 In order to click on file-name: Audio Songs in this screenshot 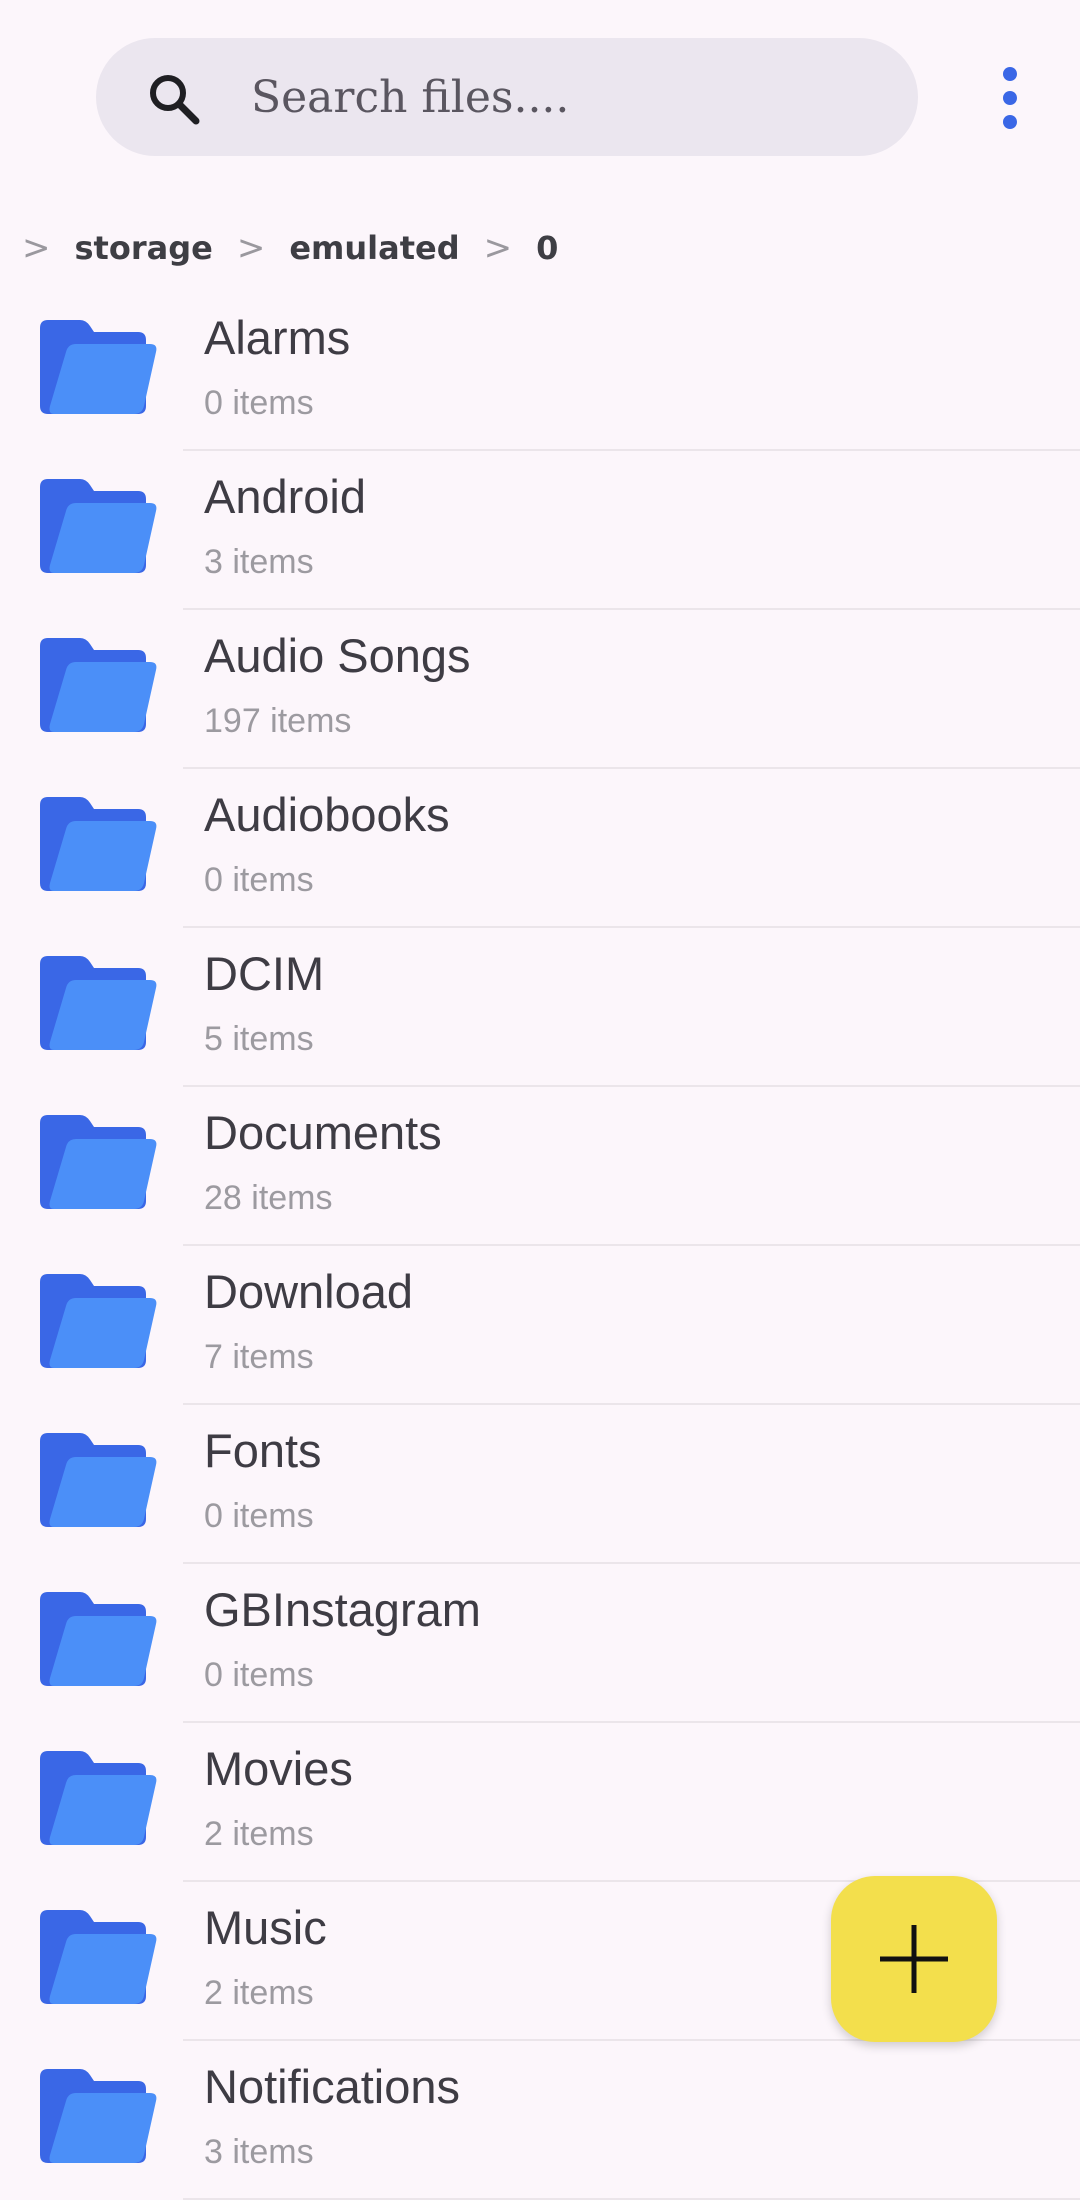, I will do `click(337, 655)`.